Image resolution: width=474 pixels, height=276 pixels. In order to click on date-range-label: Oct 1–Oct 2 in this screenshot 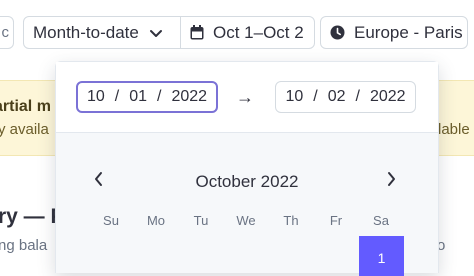, I will do `click(258, 32)`.